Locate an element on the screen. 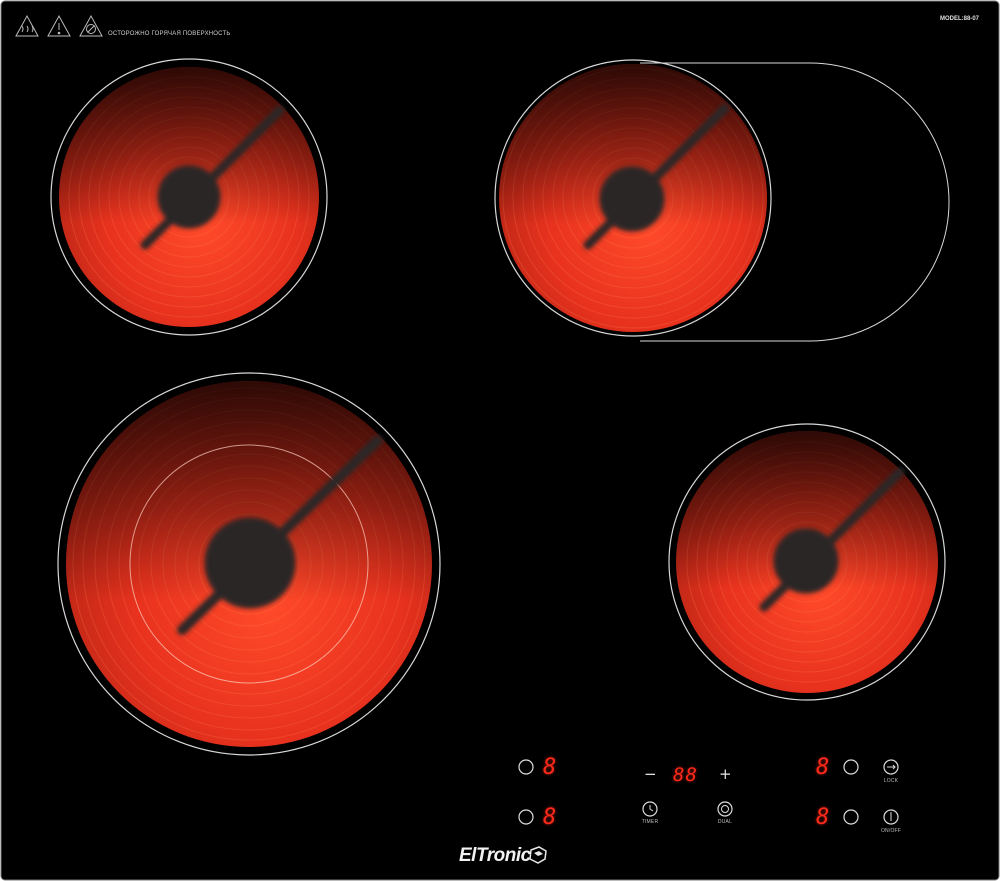 This screenshot has width=1000, height=881. onoff-label: ON/OFF is located at coordinates (891, 831).